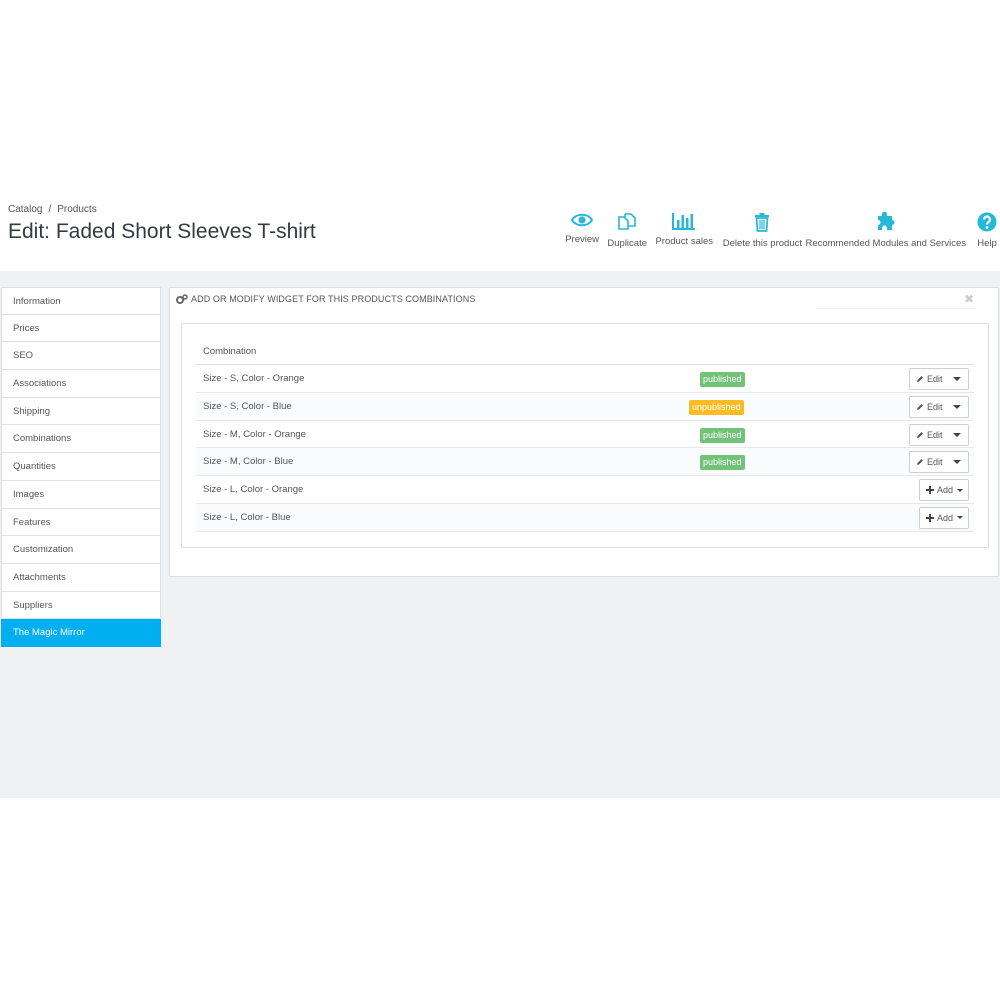  I want to click on tab-images: Images, so click(81, 494).